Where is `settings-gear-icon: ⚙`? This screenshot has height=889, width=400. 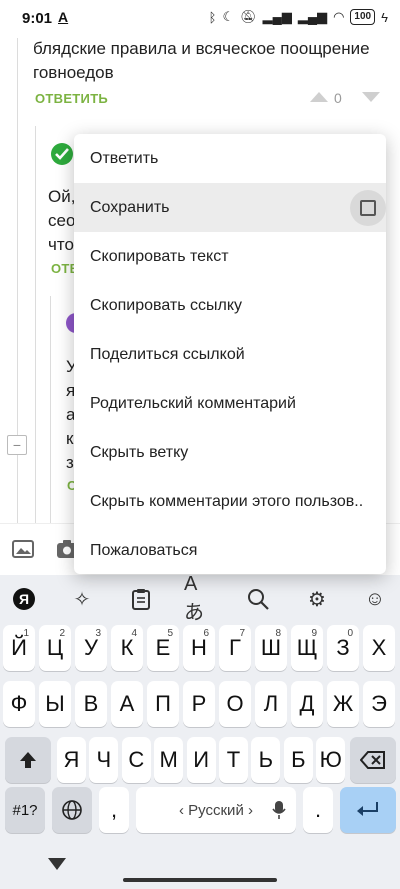 settings-gear-icon: ⚙ is located at coordinates (317, 599).